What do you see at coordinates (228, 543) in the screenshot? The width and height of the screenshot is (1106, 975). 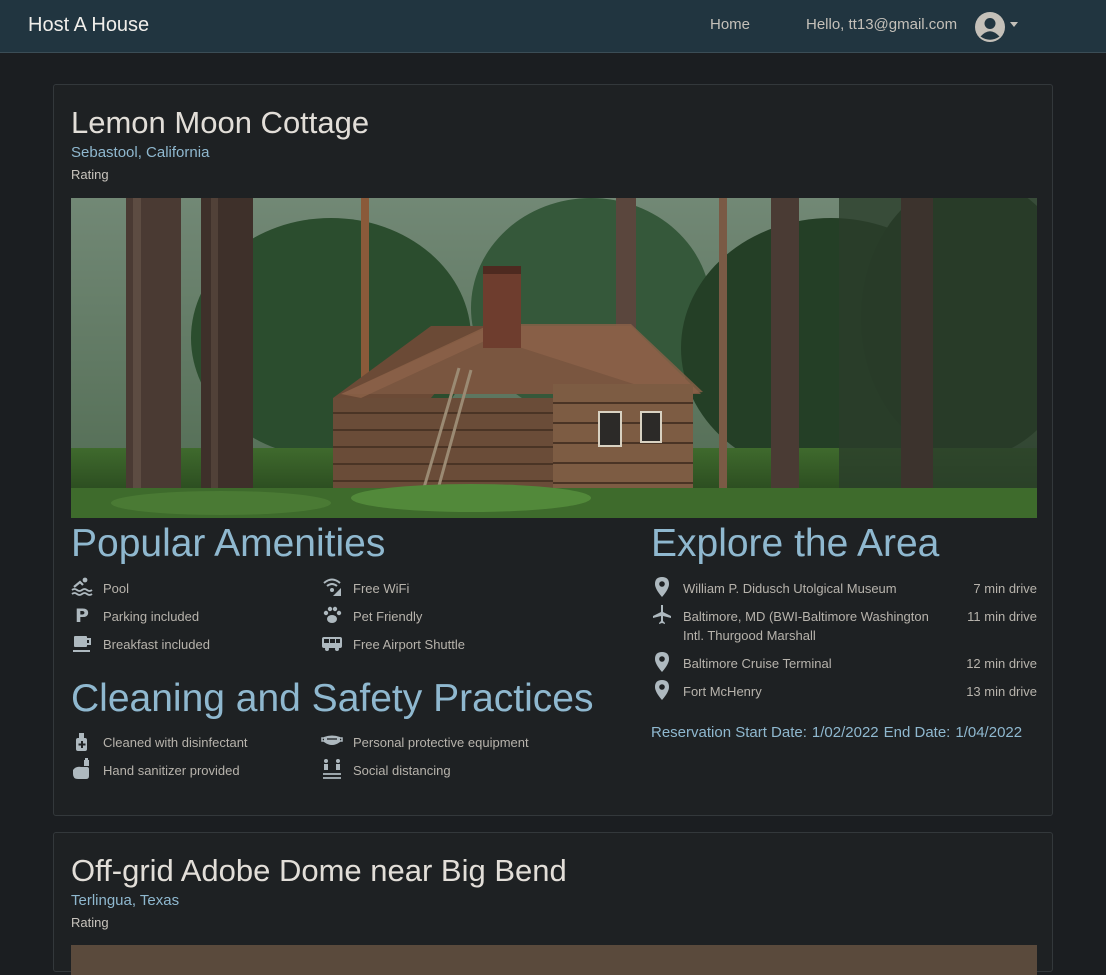 I see `amenities-heading: Popular Amenities` at bounding box center [228, 543].